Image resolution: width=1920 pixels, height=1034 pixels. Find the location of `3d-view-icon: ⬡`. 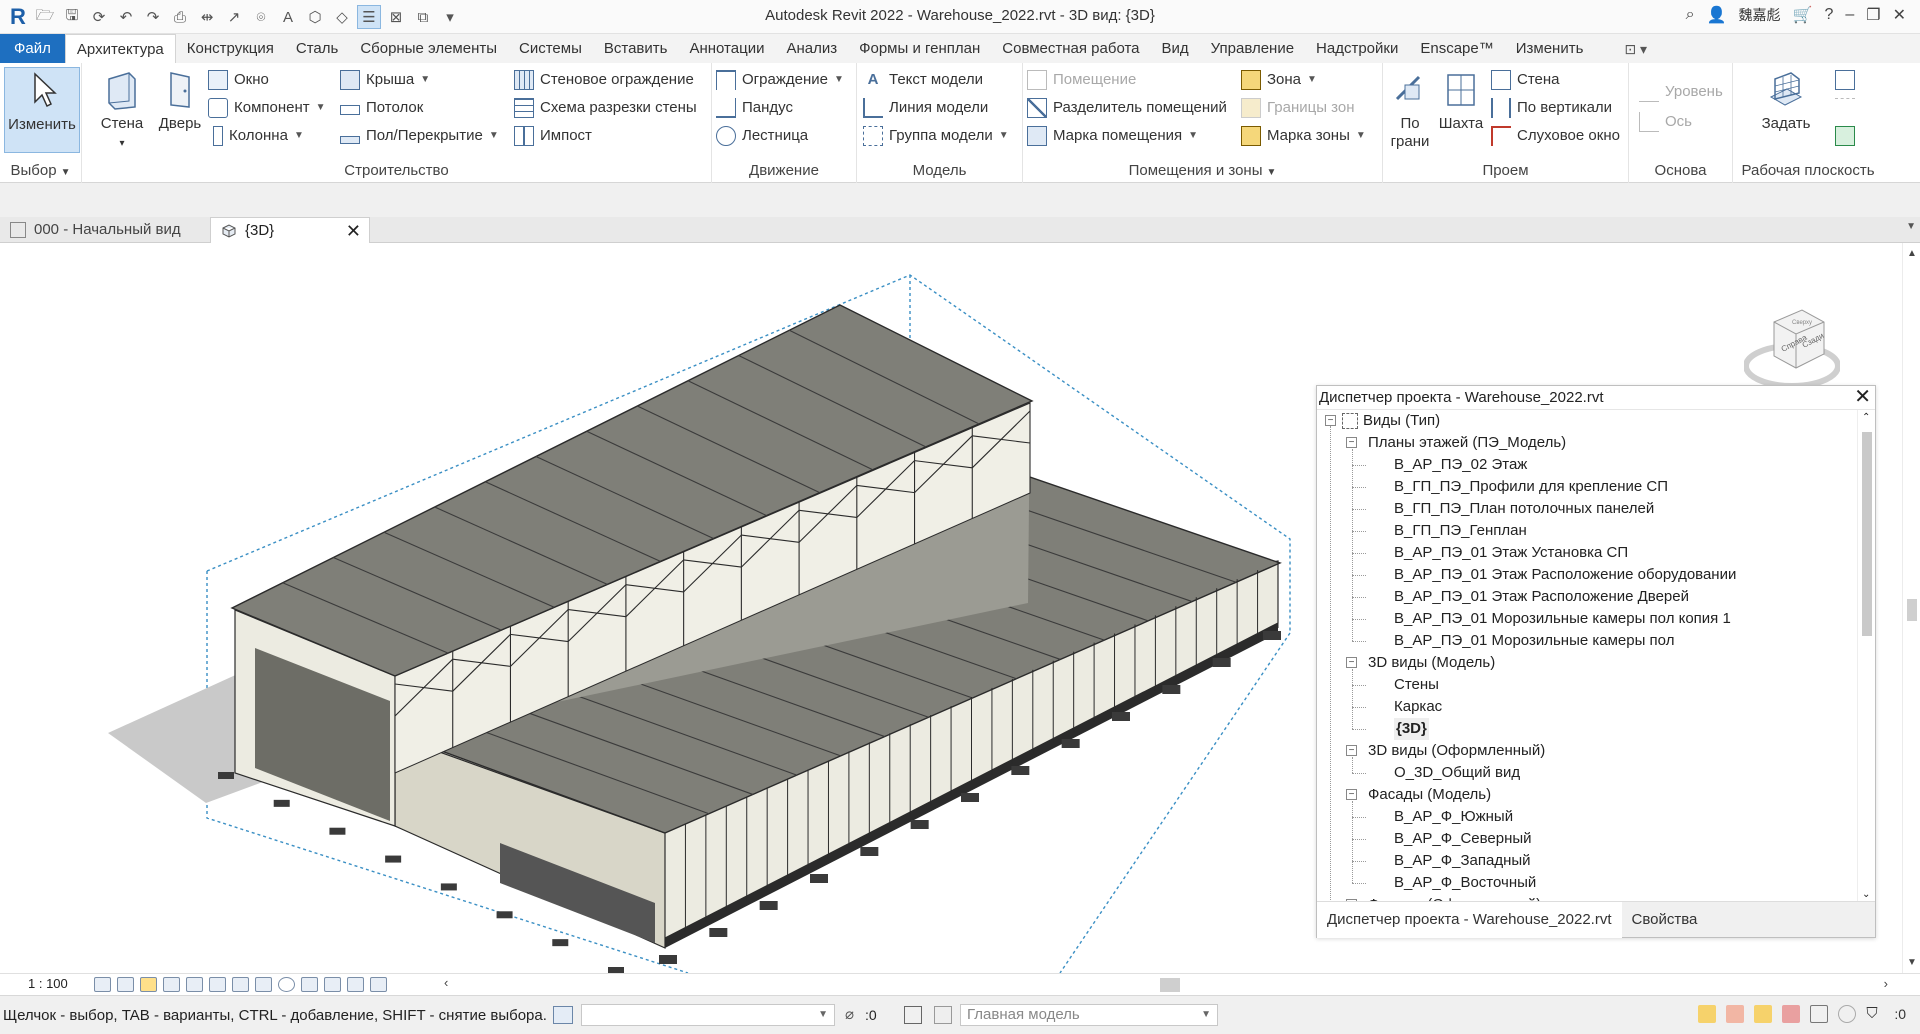

3d-view-icon: ⬡ is located at coordinates (315, 17).